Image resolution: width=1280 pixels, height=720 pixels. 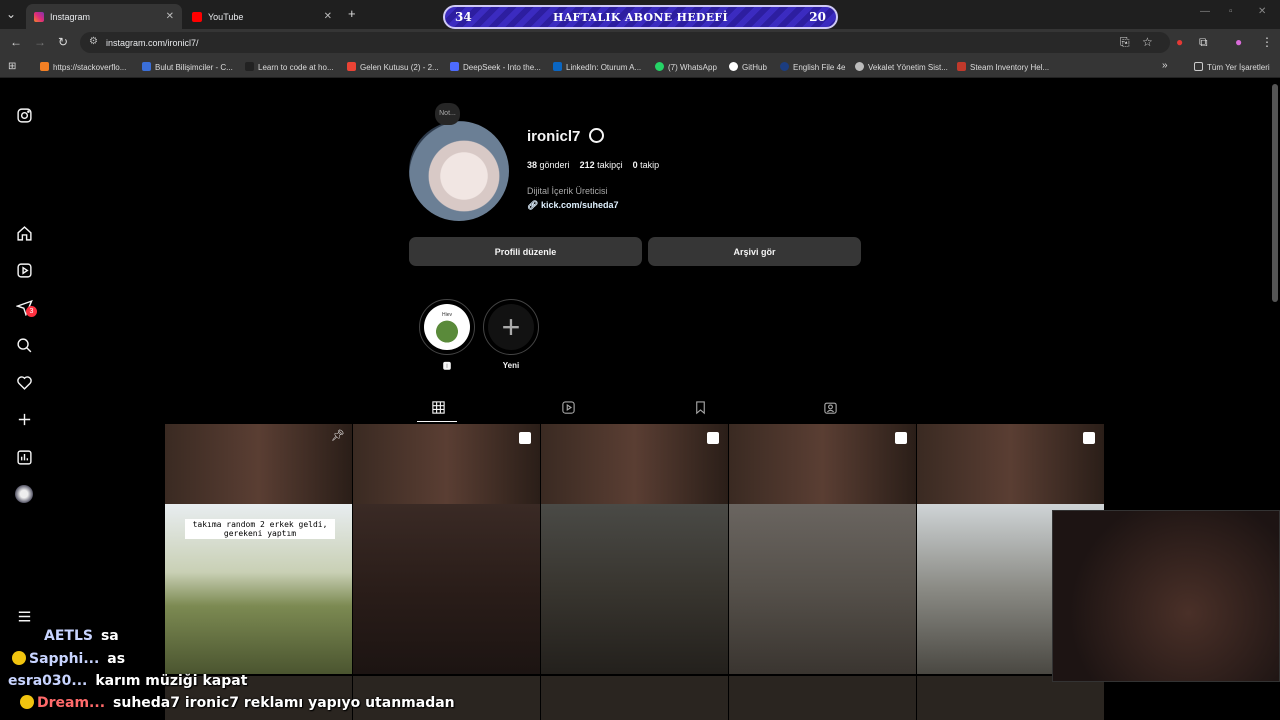 What do you see at coordinates (748, 67) in the screenshot?
I see `bookmark-item: GitHub` at bounding box center [748, 67].